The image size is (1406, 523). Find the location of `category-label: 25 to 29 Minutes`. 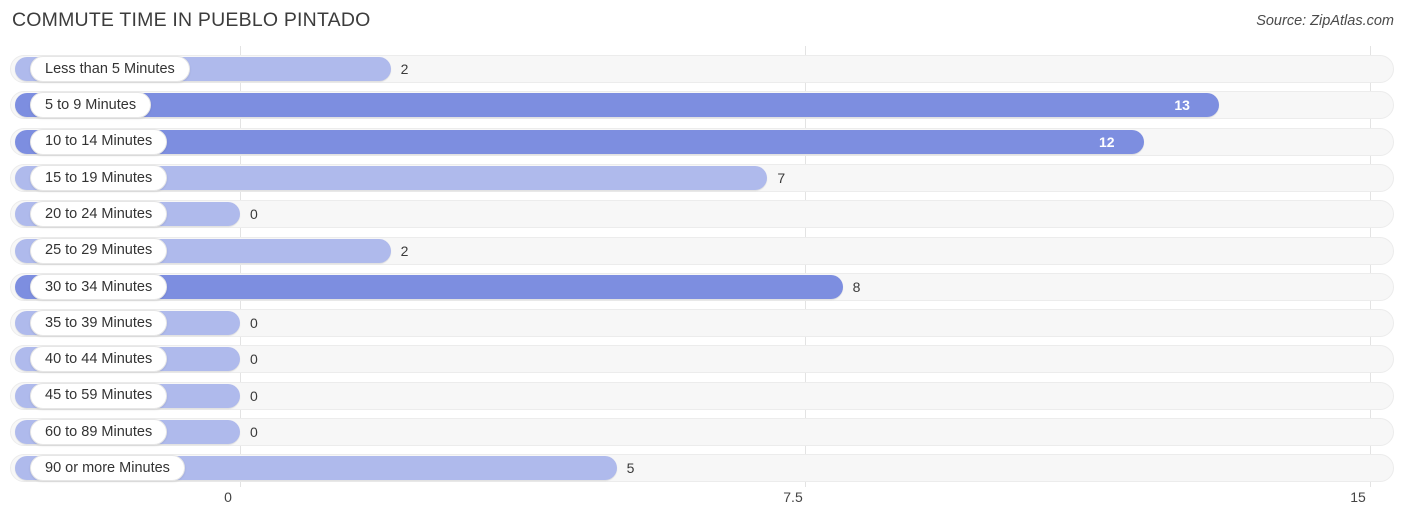

category-label: 25 to 29 Minutes is located at coordinates (99, 250).